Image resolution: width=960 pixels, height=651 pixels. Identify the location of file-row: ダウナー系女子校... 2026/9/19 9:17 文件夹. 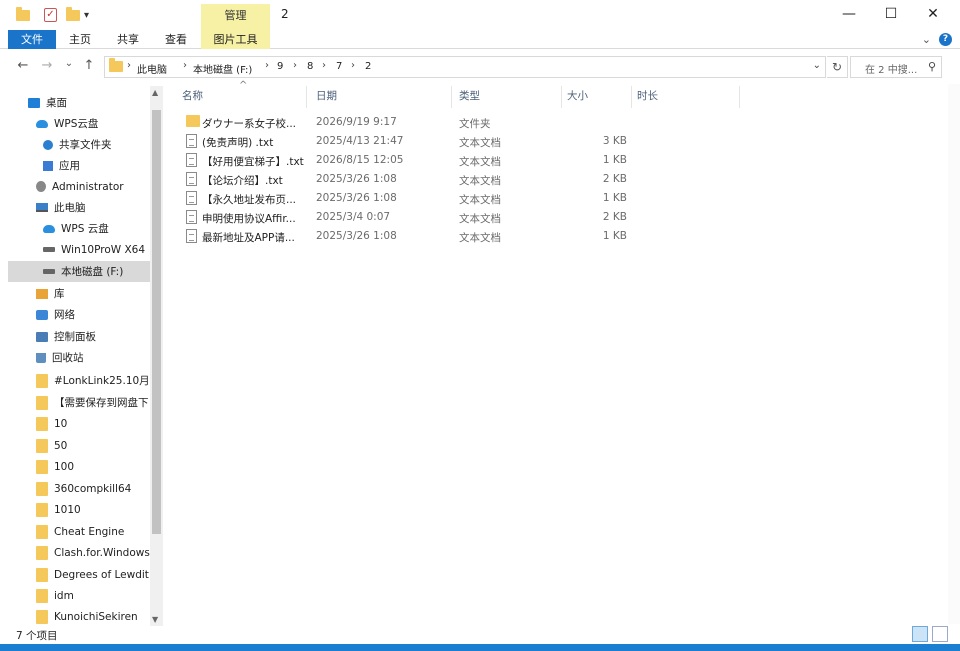
(407, 122).